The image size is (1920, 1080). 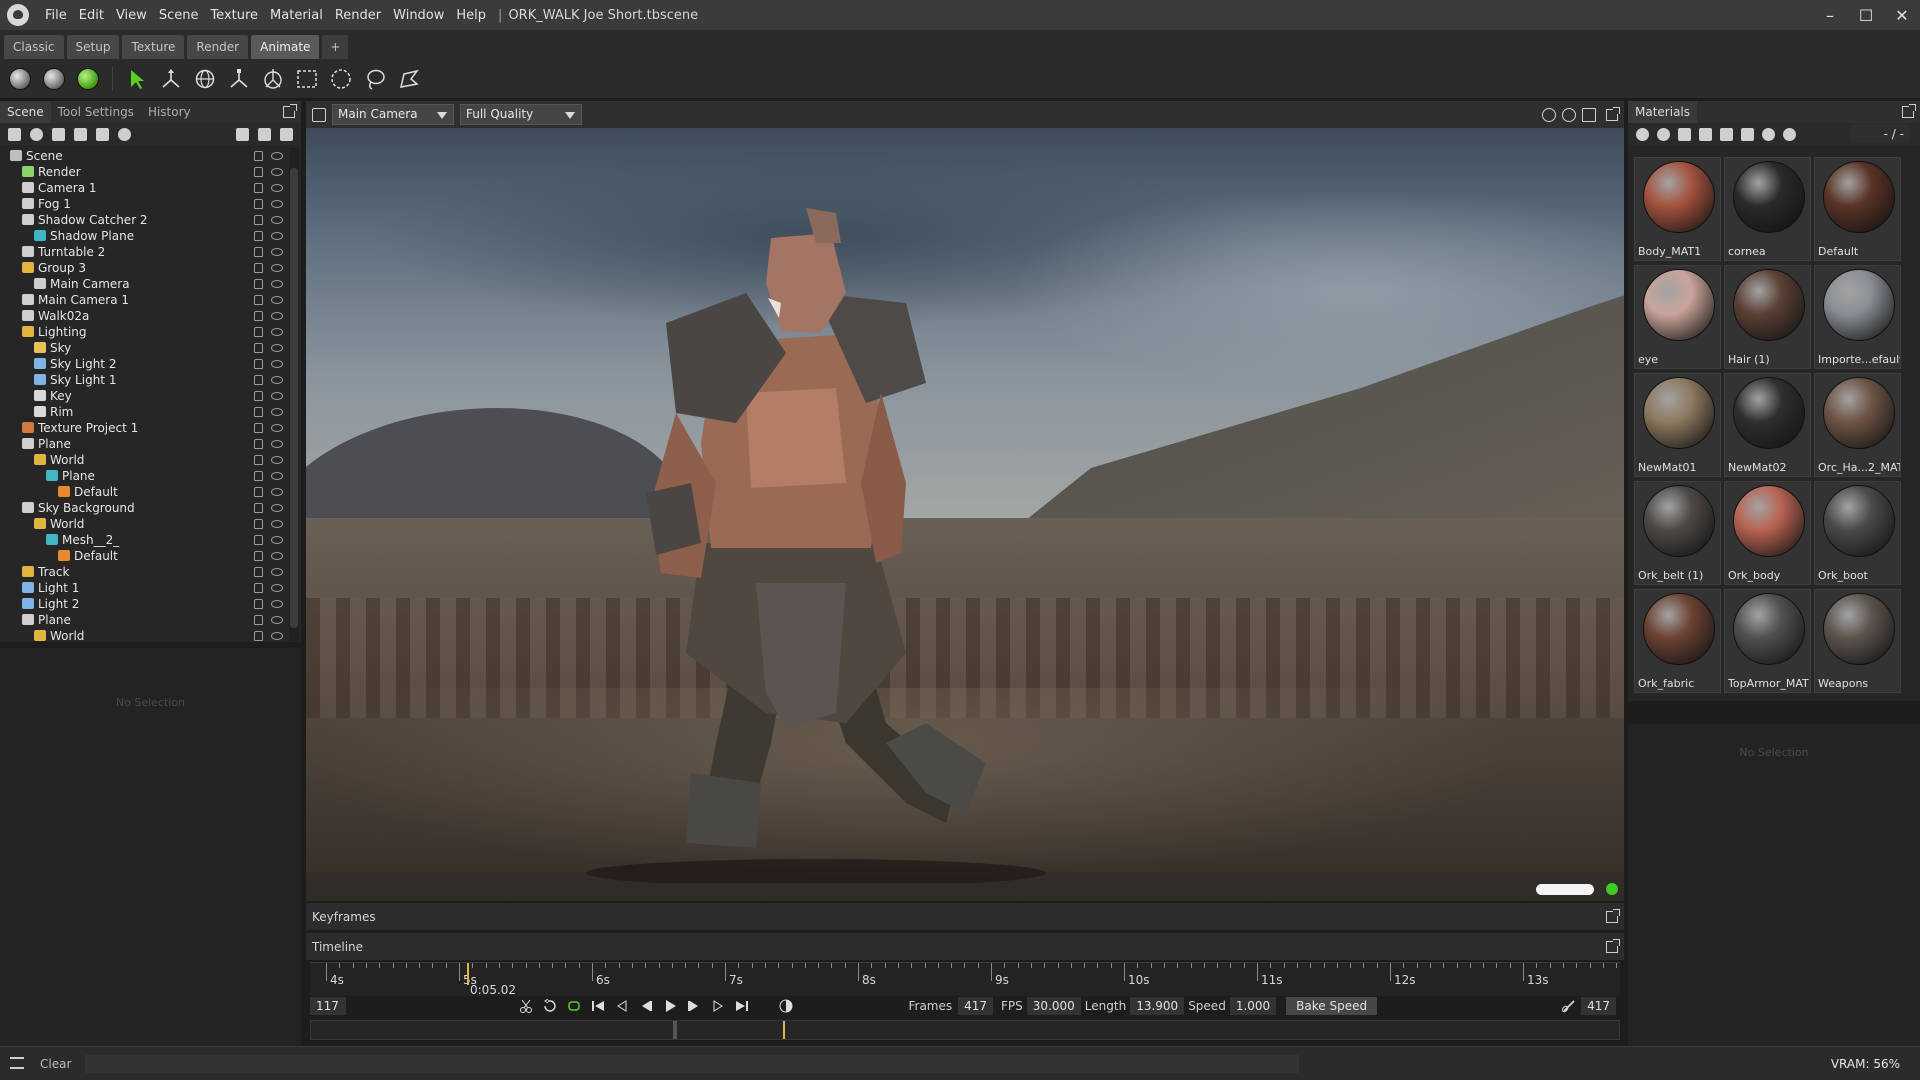 What do you see at coordinates (239, 79) in the screenshot?
I see `scale-tool-button` at bounding box center [239, 79].